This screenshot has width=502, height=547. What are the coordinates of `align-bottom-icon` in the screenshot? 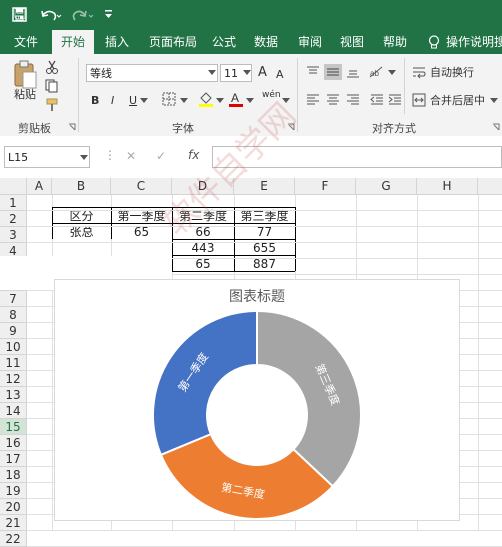 It's located at (353, 72).